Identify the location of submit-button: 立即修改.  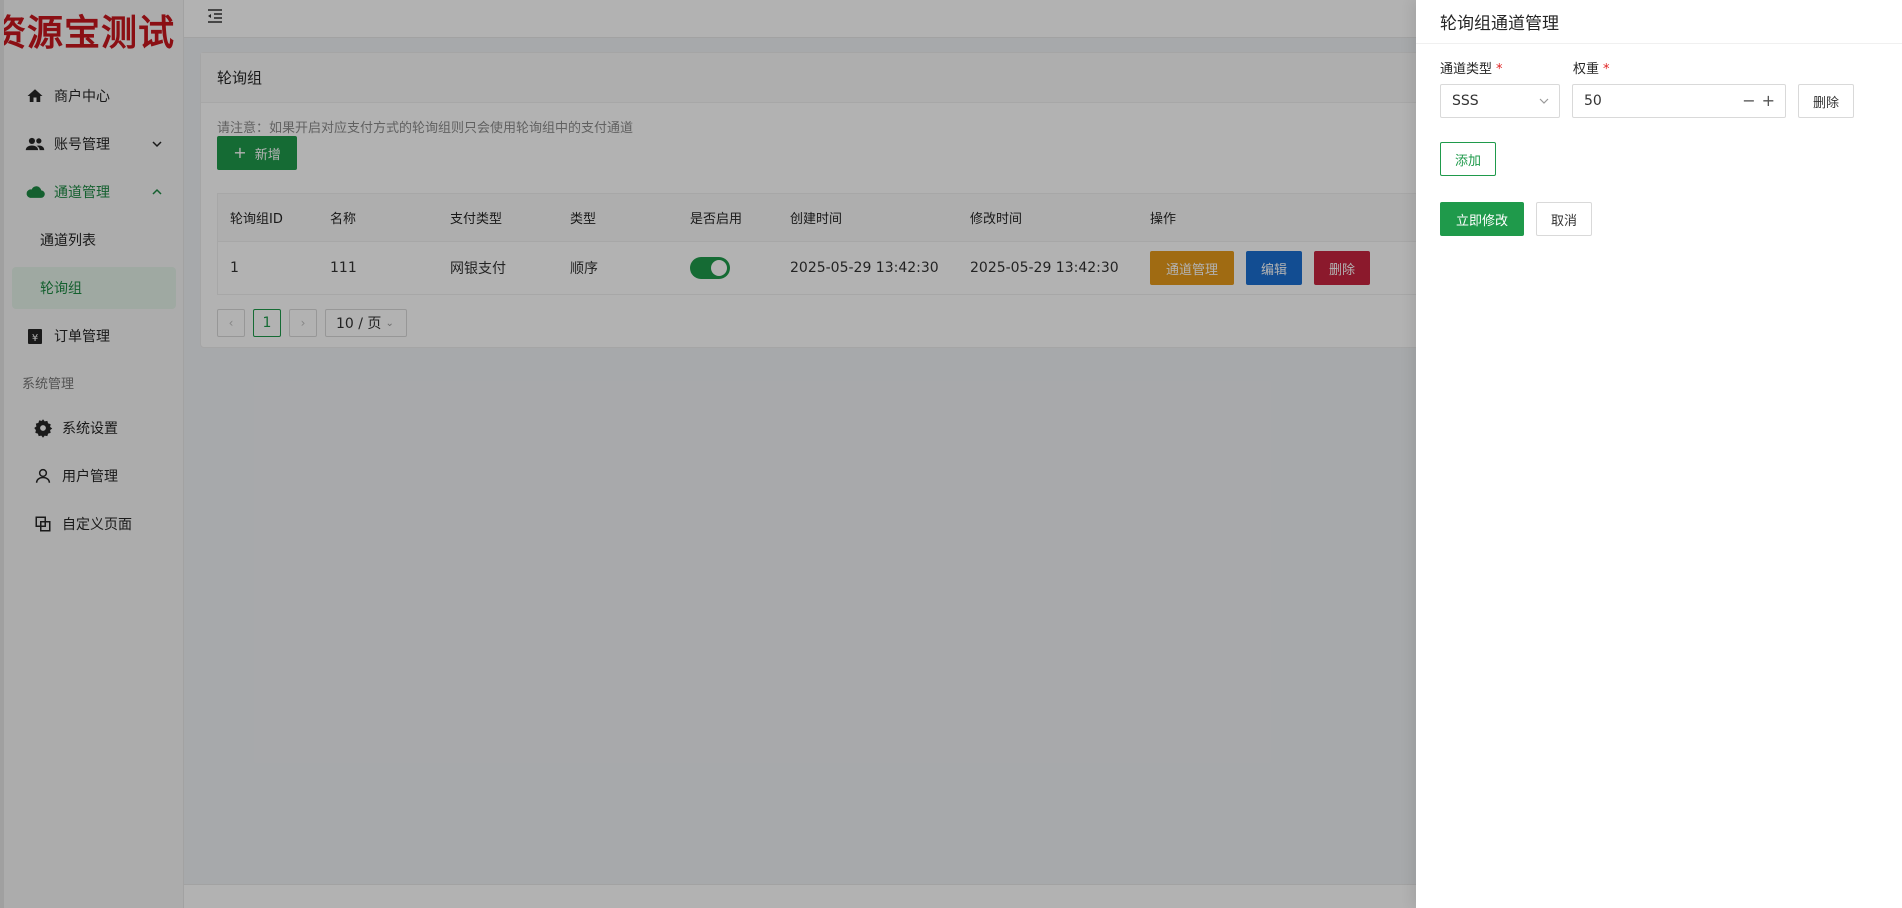
(1482, 219).